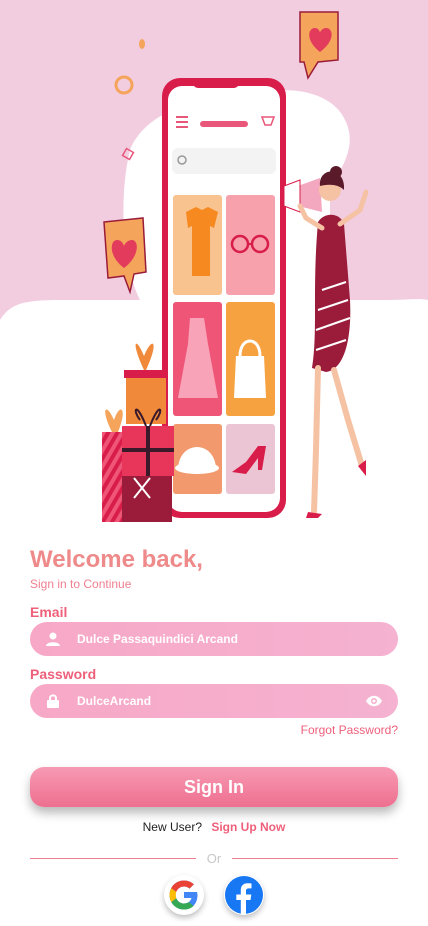 The width and height of the screenshot is (428, 926). Describe the element at coordinates (214, 787) in the screenshot. I see `sign-in-button: Sign In` at that location.